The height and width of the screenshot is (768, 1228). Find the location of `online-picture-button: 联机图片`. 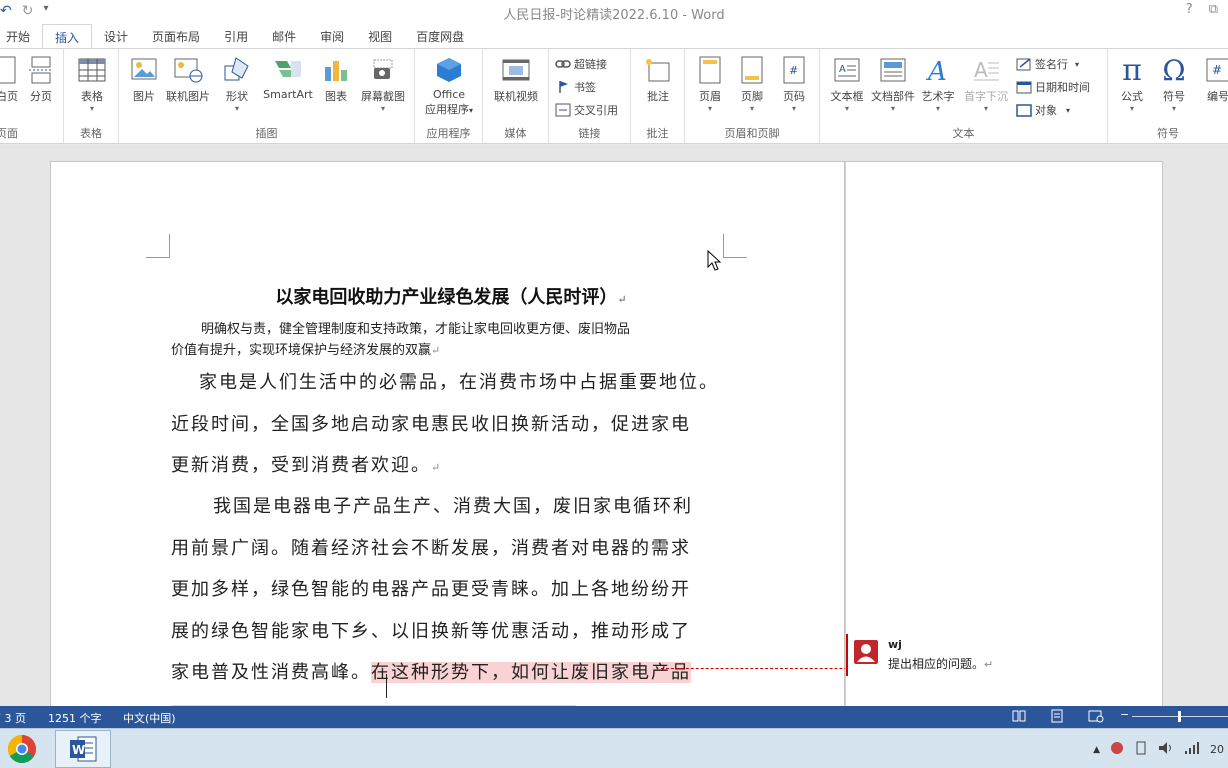

online-picture-button: 联机图片 is located at coordinates (188, 79).